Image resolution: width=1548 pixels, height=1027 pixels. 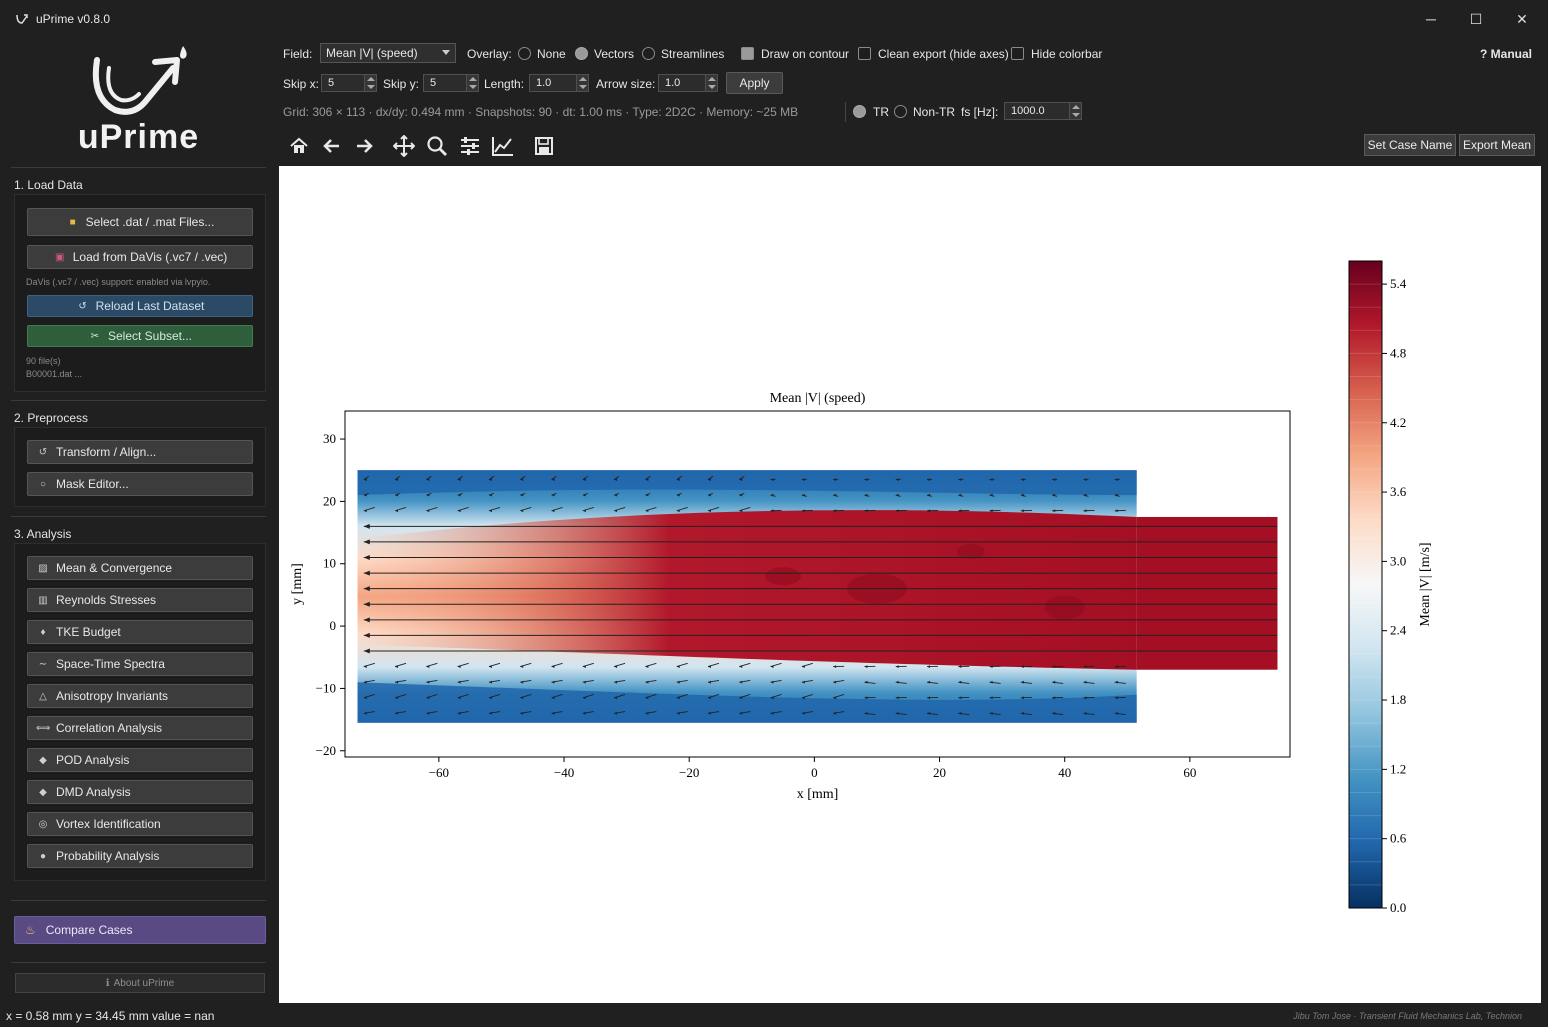 What do you see at coordinates (1207, 593) in the screenshot?
I see `jet-extension-field` at bounding box center [1207, 593].